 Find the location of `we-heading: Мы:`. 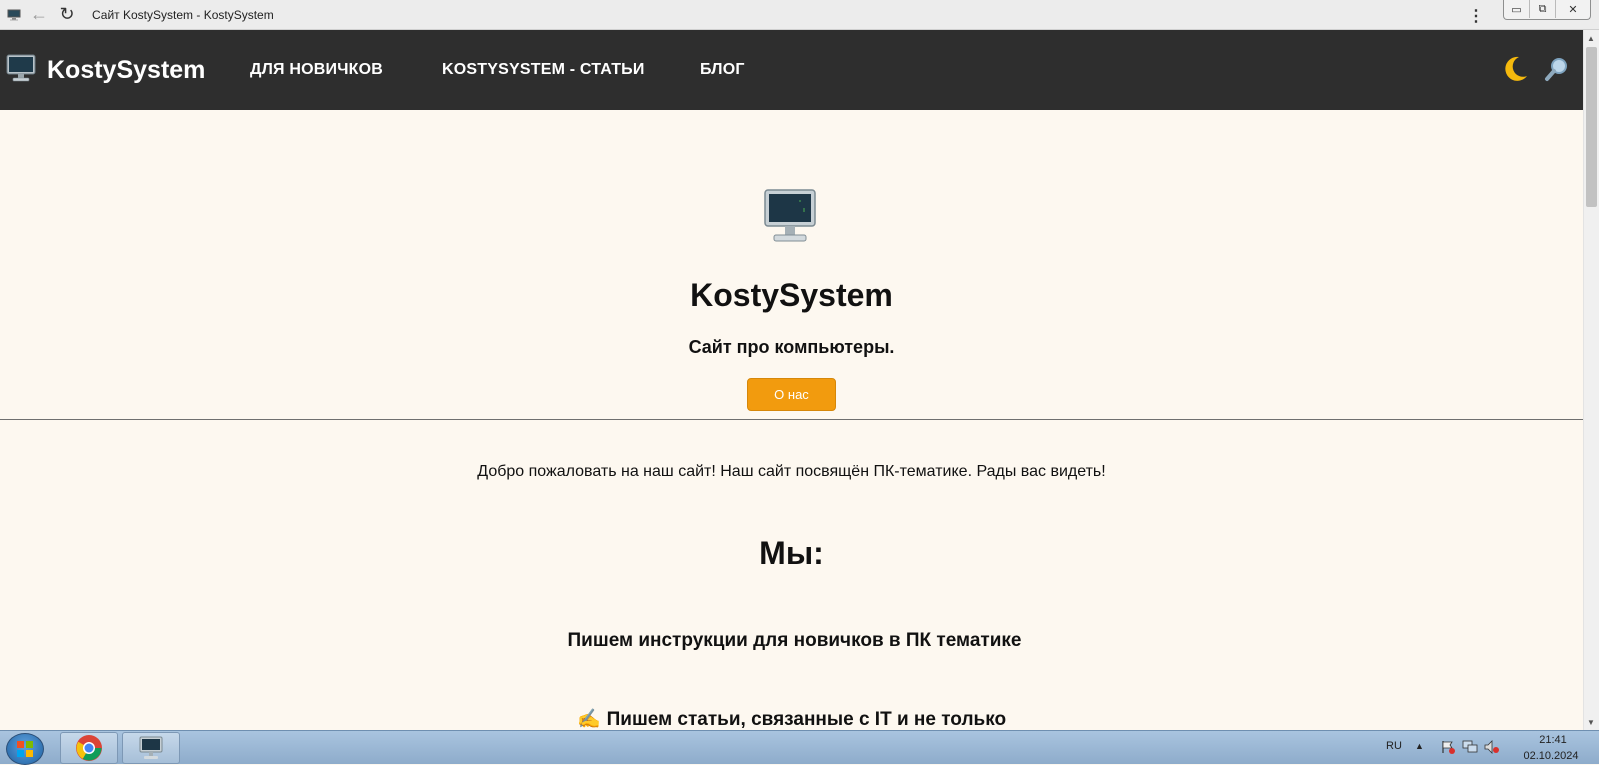

we-heading: Мы: is located at coordinates (791, 553).